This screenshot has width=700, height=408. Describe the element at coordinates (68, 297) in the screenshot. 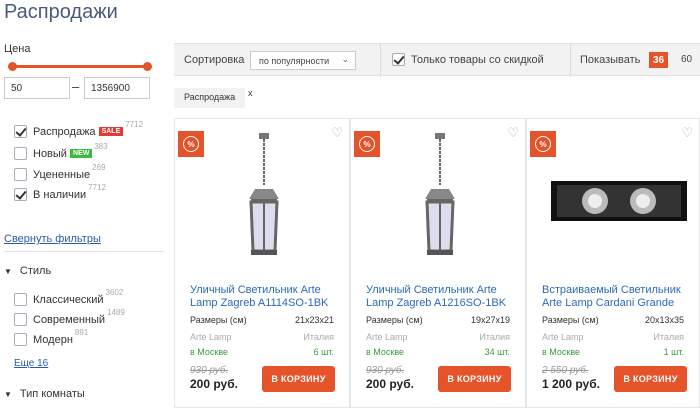

I see `filter-style-classic: Классический 3602` at that location.